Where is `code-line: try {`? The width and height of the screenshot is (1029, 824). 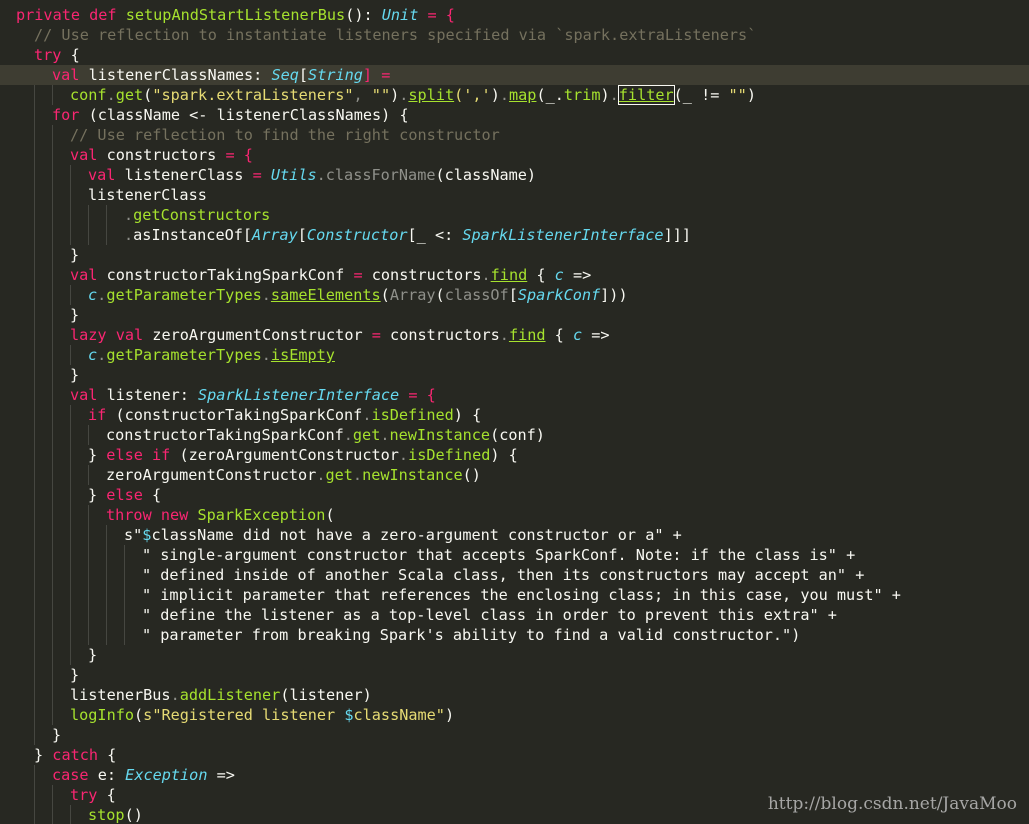 code-line: try { is located at coordinates (514, 55).